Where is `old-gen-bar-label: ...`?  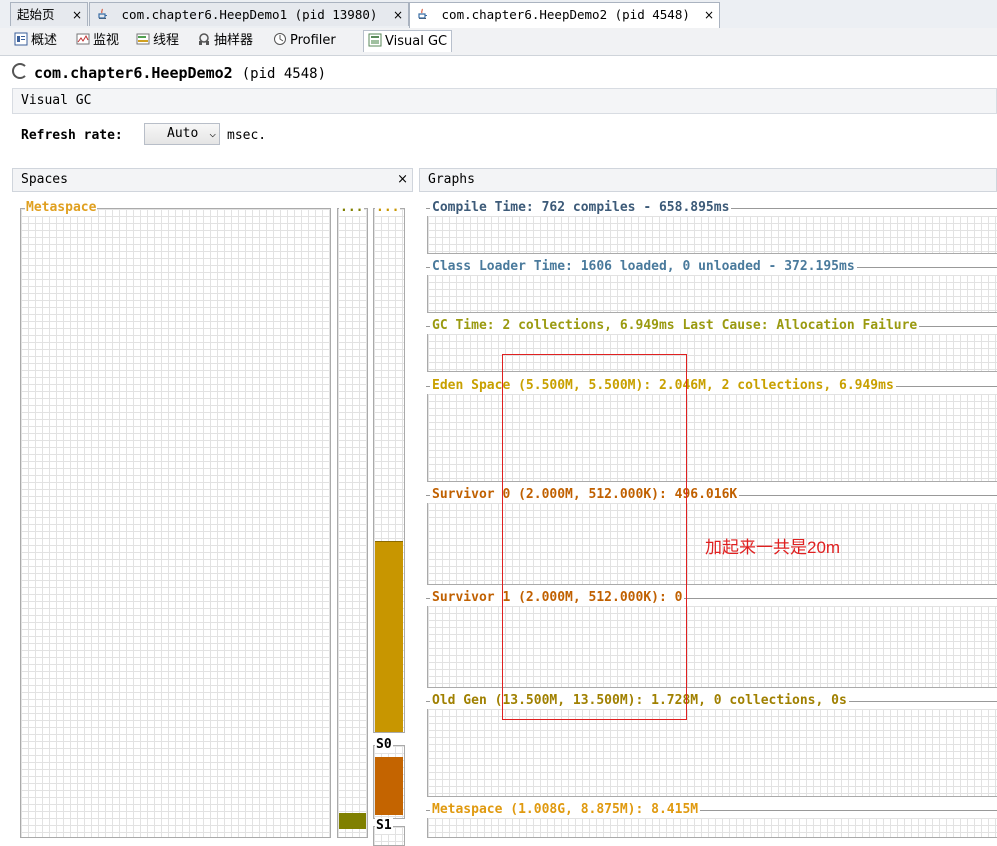
old-gen-bar-label: ... is located at coordinates (388, 208).